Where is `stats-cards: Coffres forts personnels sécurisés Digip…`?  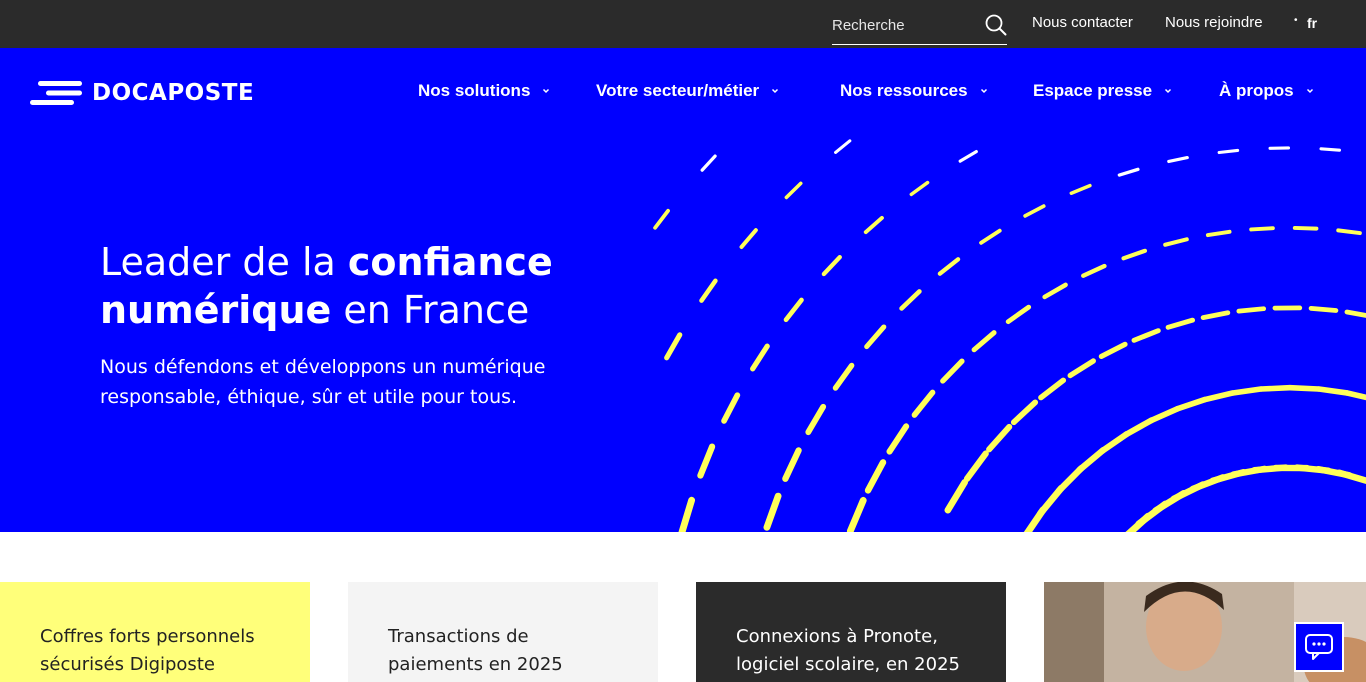
stats-cards: Coffres forts personnels sécurisés Digip… is located at coordinates (683, 632).